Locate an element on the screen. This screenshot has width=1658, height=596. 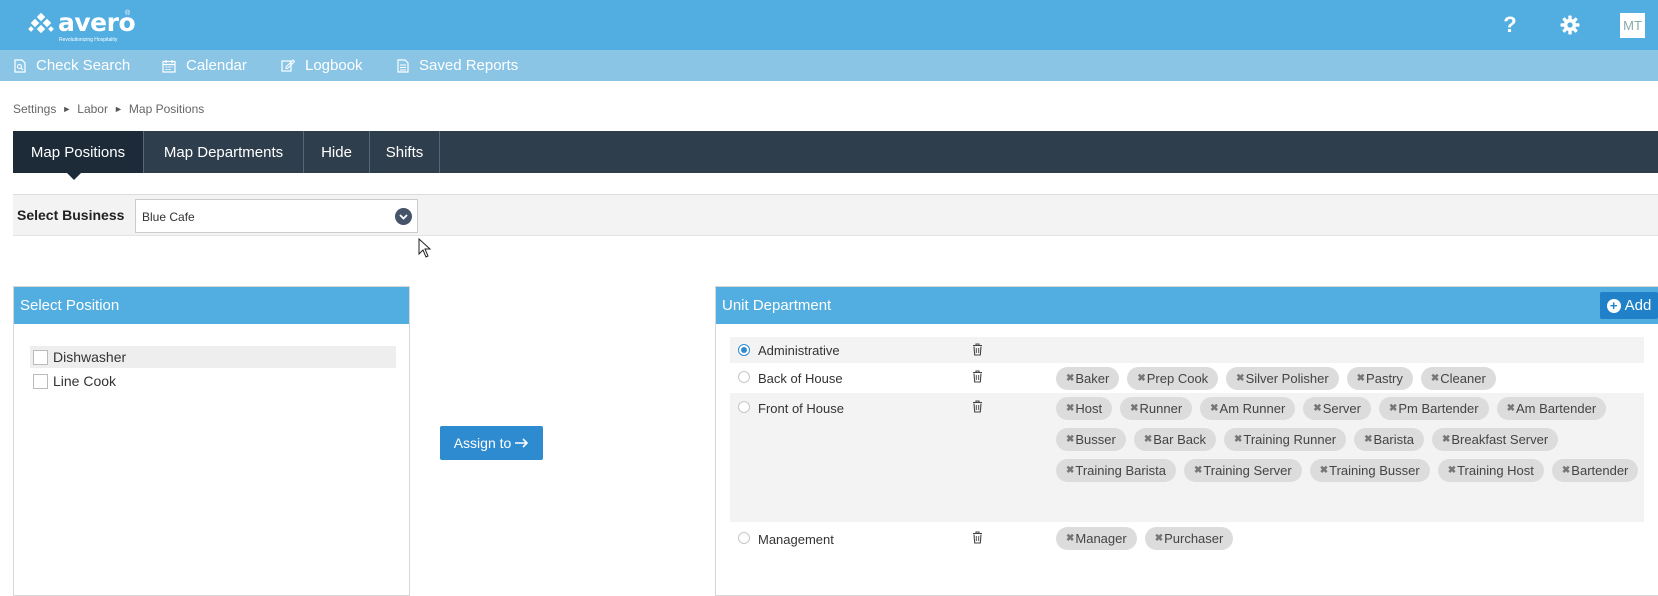
position-chip: ✖ Training Host is located at coordinates (1490, 470).